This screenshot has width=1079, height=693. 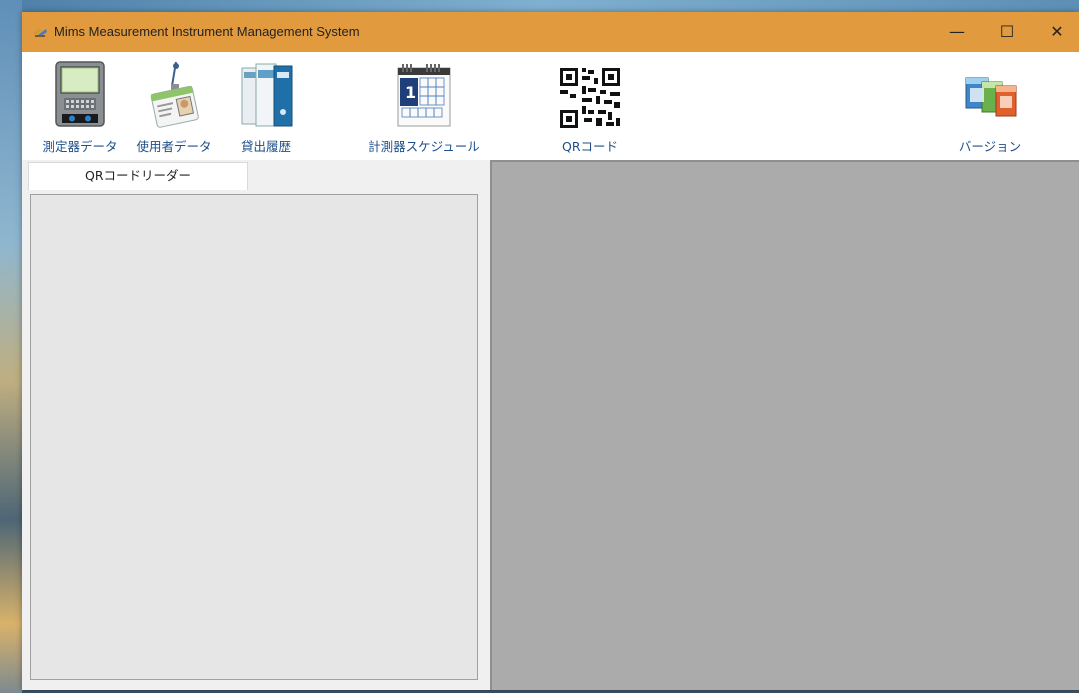 I want to click on toolbar-label: 測定器データ, so click(x=80, y=146).